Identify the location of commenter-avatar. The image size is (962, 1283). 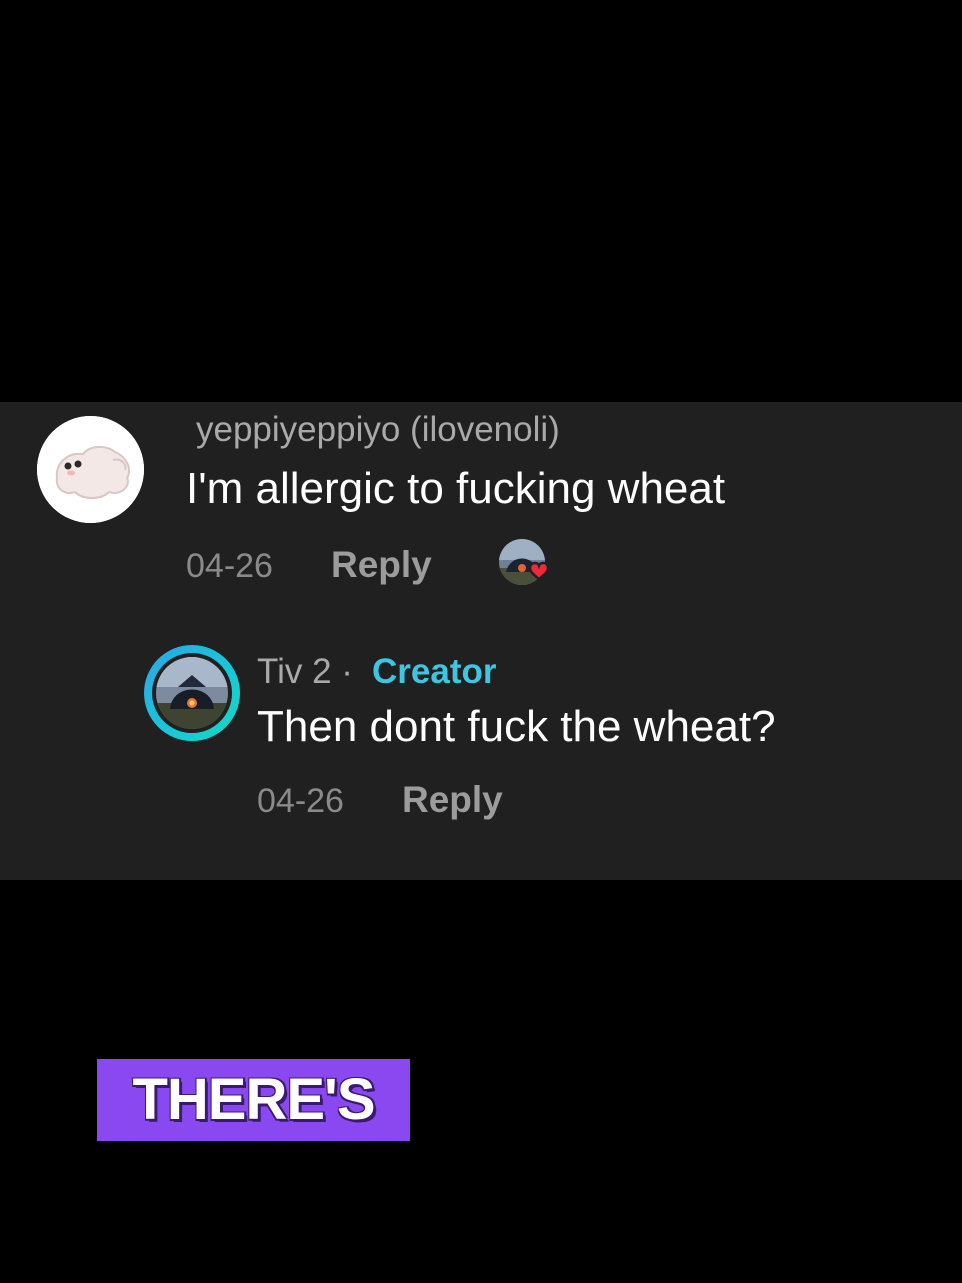
(90, 469).